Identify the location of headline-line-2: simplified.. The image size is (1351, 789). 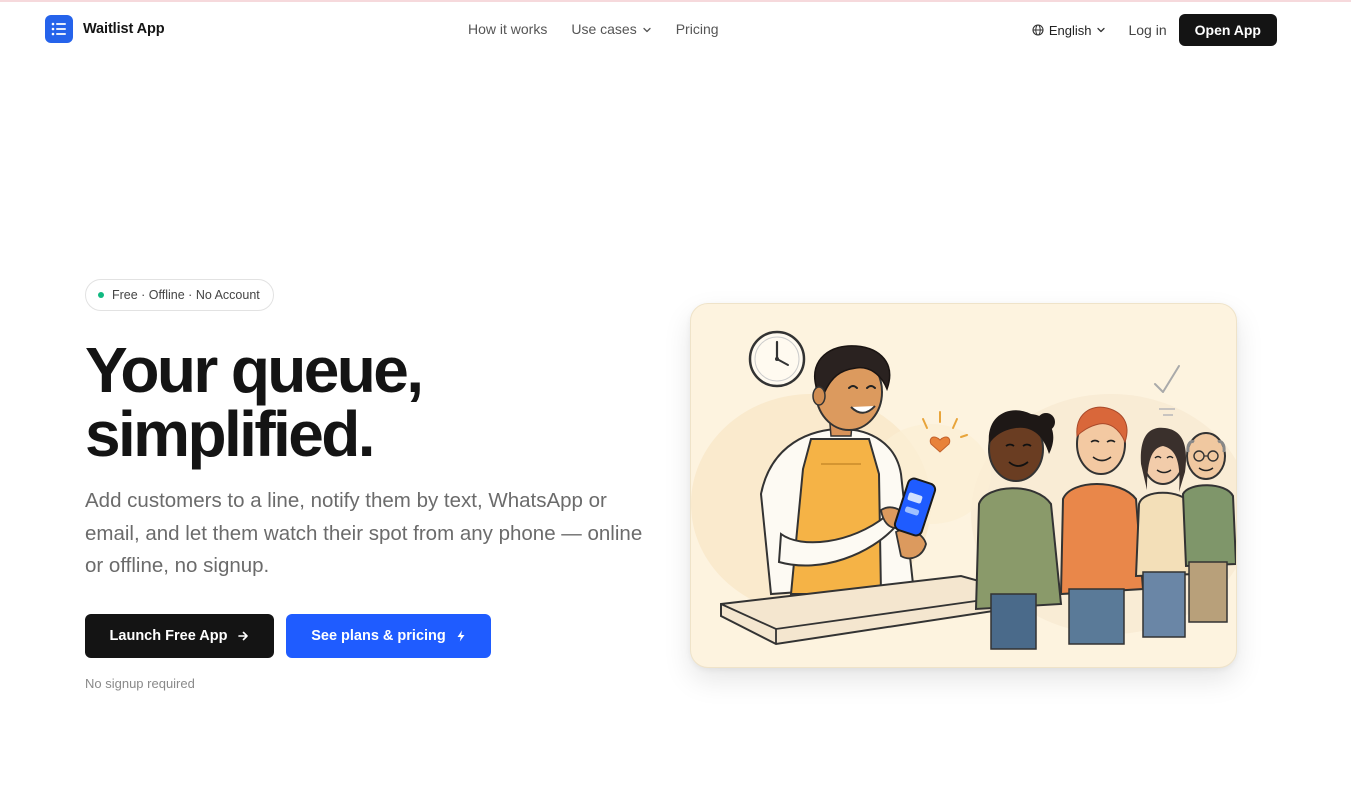
(230, 434).